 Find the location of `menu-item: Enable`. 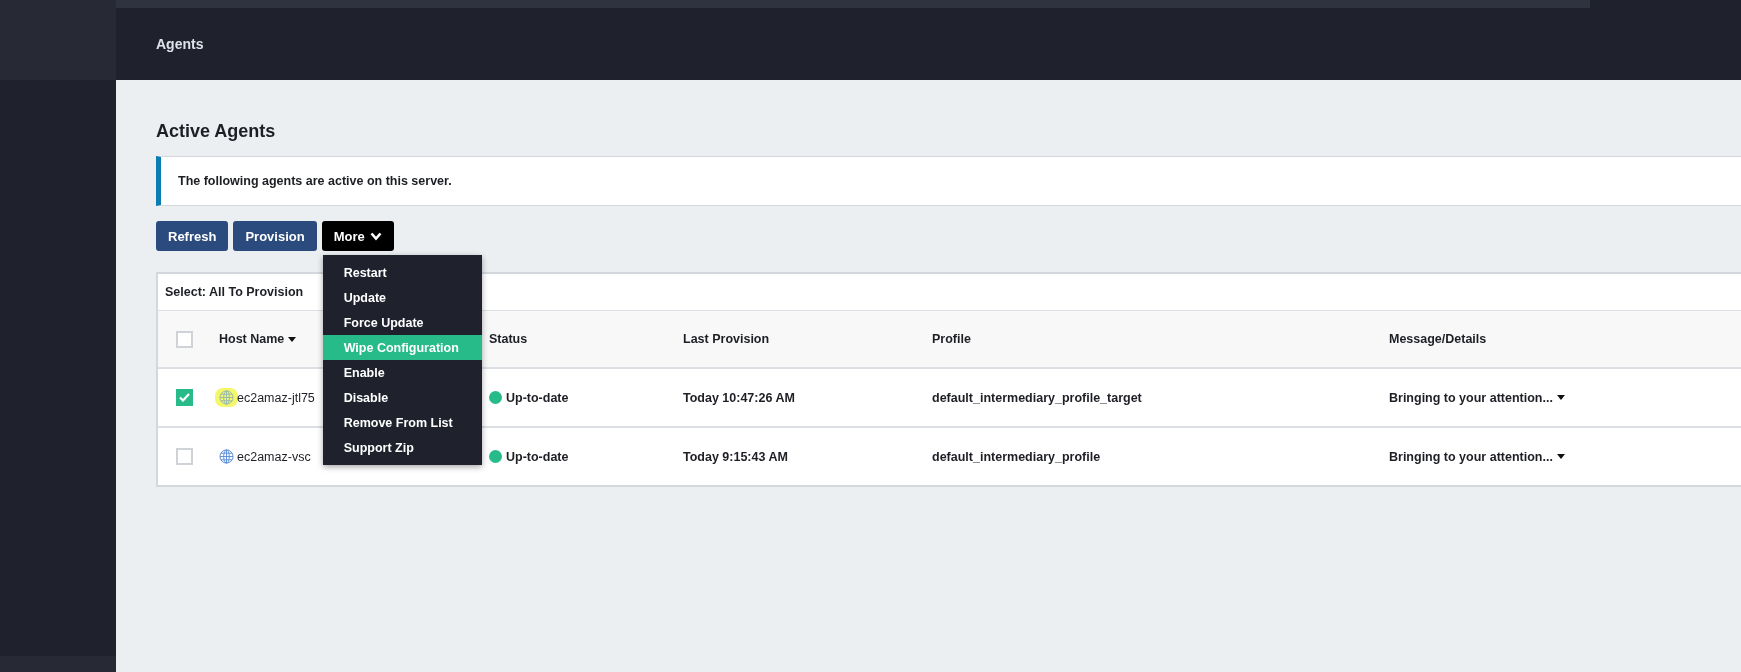

menu-item: Enable is located at coordinates (402, 372).